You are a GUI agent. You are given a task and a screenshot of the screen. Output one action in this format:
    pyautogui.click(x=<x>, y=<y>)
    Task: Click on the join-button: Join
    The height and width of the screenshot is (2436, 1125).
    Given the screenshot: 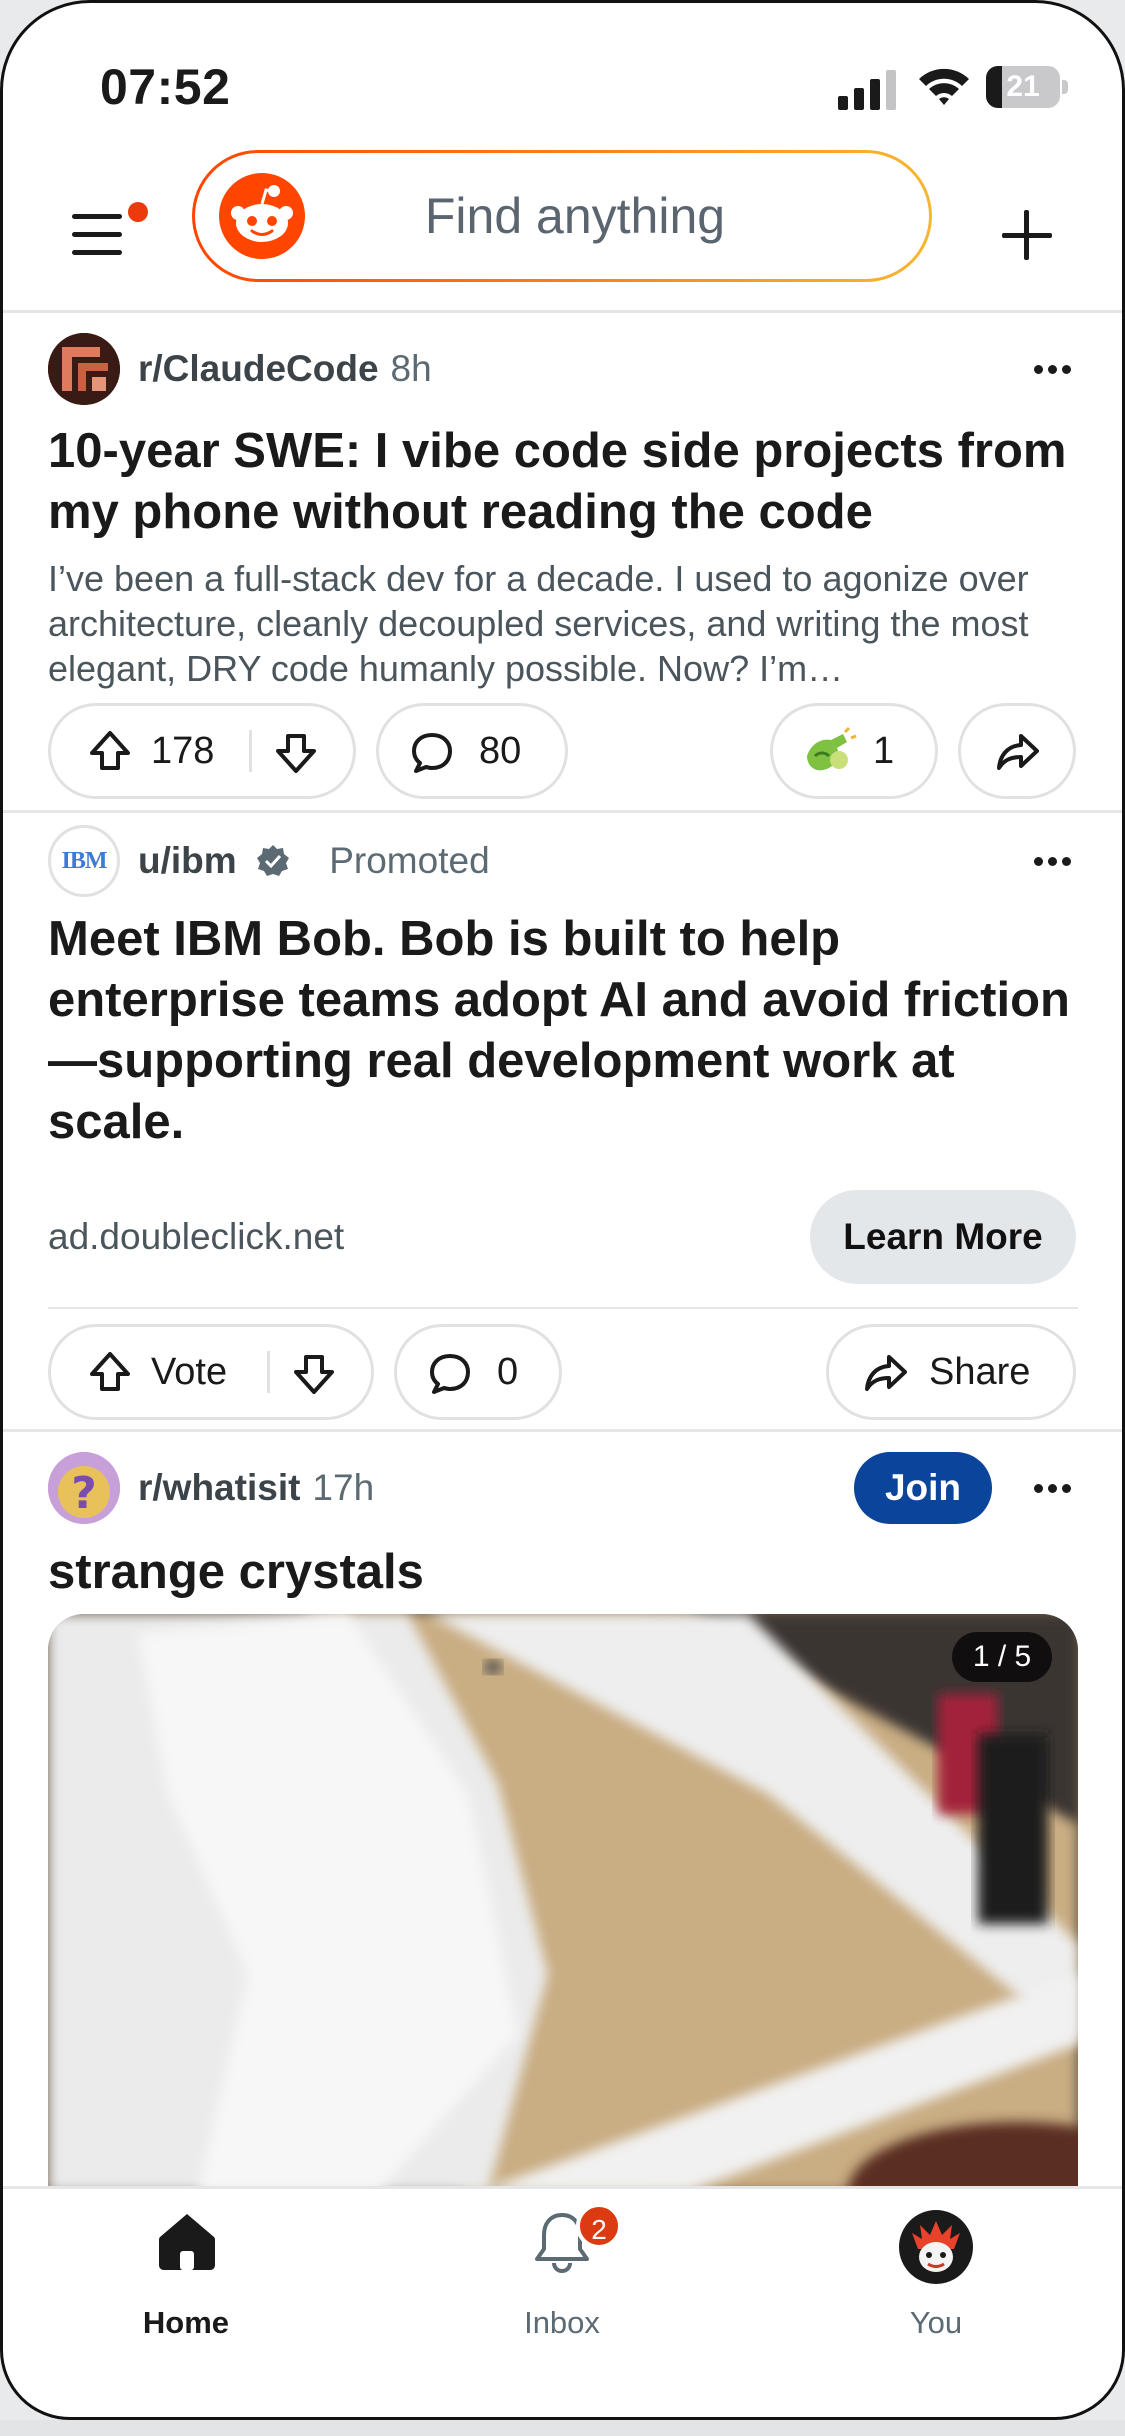 What is the action you would take?
    pyautogui.click(x=923, y=1488)
    